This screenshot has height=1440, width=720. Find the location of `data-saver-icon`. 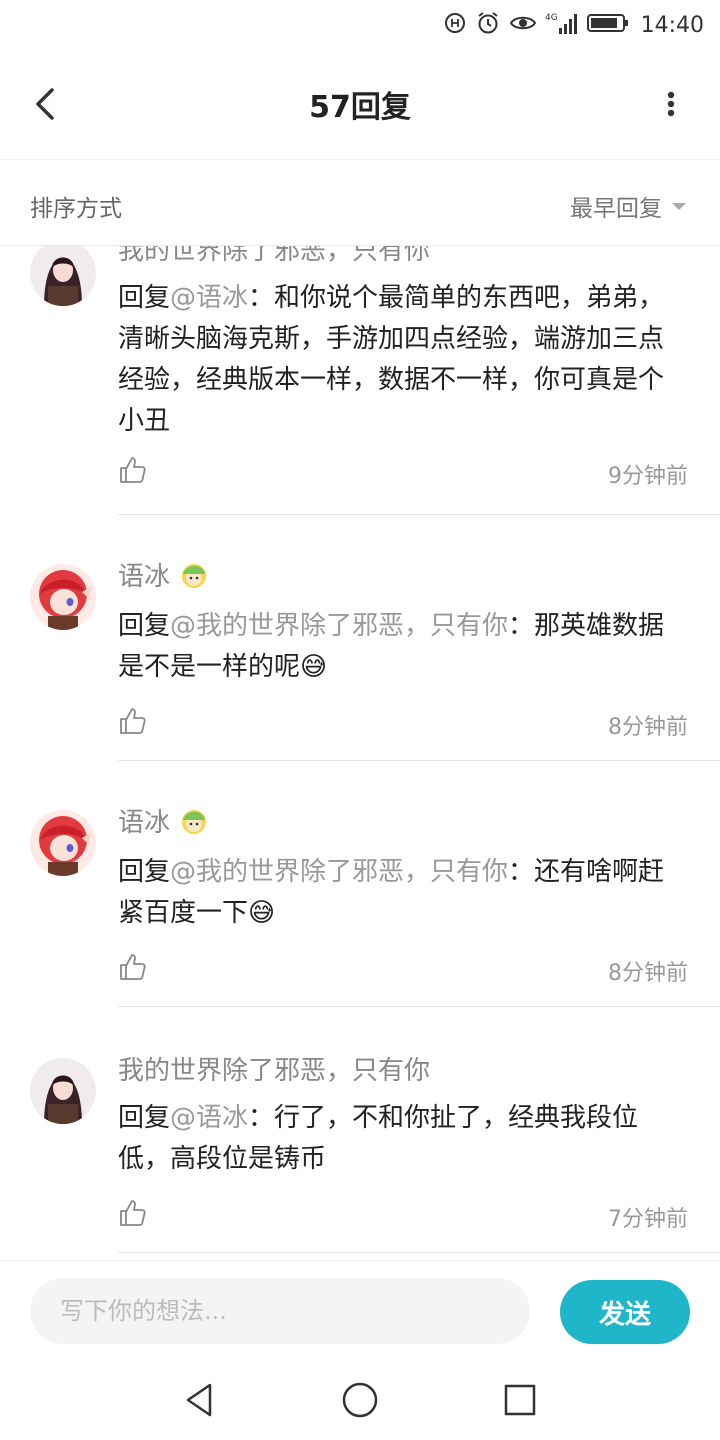

data-saver-icon is located at coordinates (455, 25).